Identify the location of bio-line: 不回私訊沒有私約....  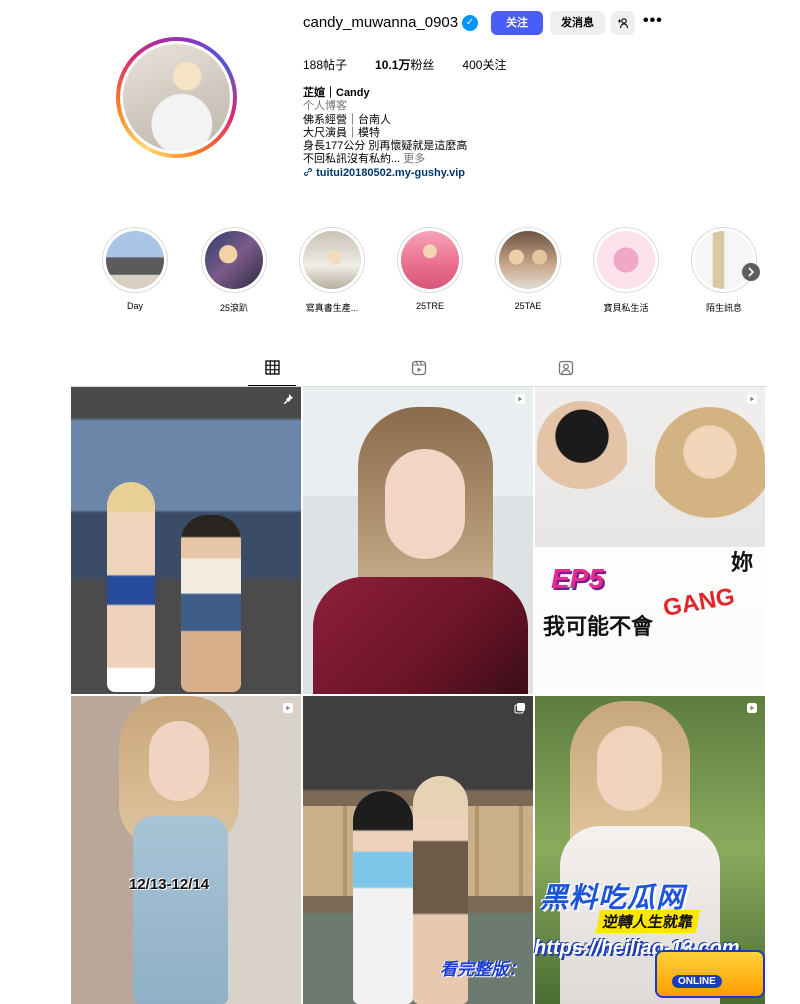
(352, 159).